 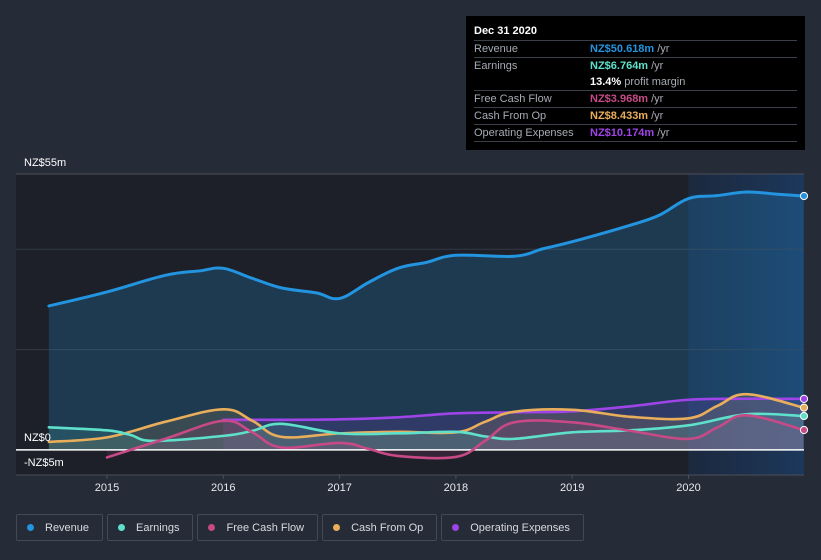 What do you see at coordinates (456, 527) in the screenshot?
I see `operating-expenses-dot-icon` at bounding box center [456, 527].